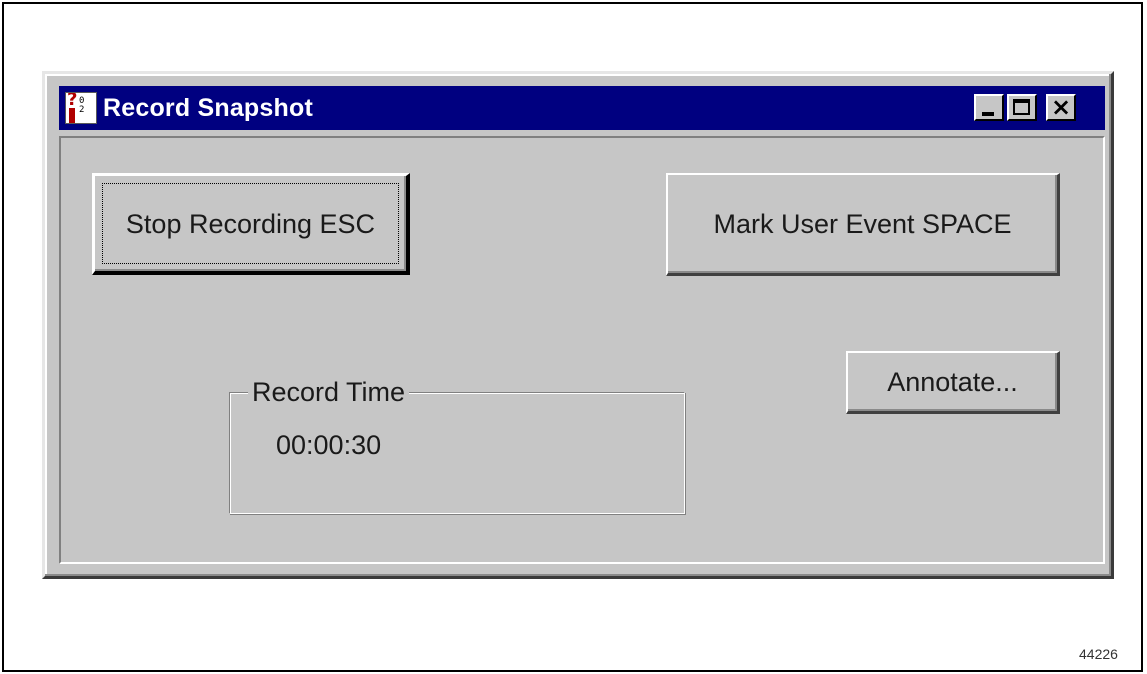  Describe the element at coordinates (582, 108) in the screenshot. I see `title-bar: ? 02 Record Snapshot ×` at that location.